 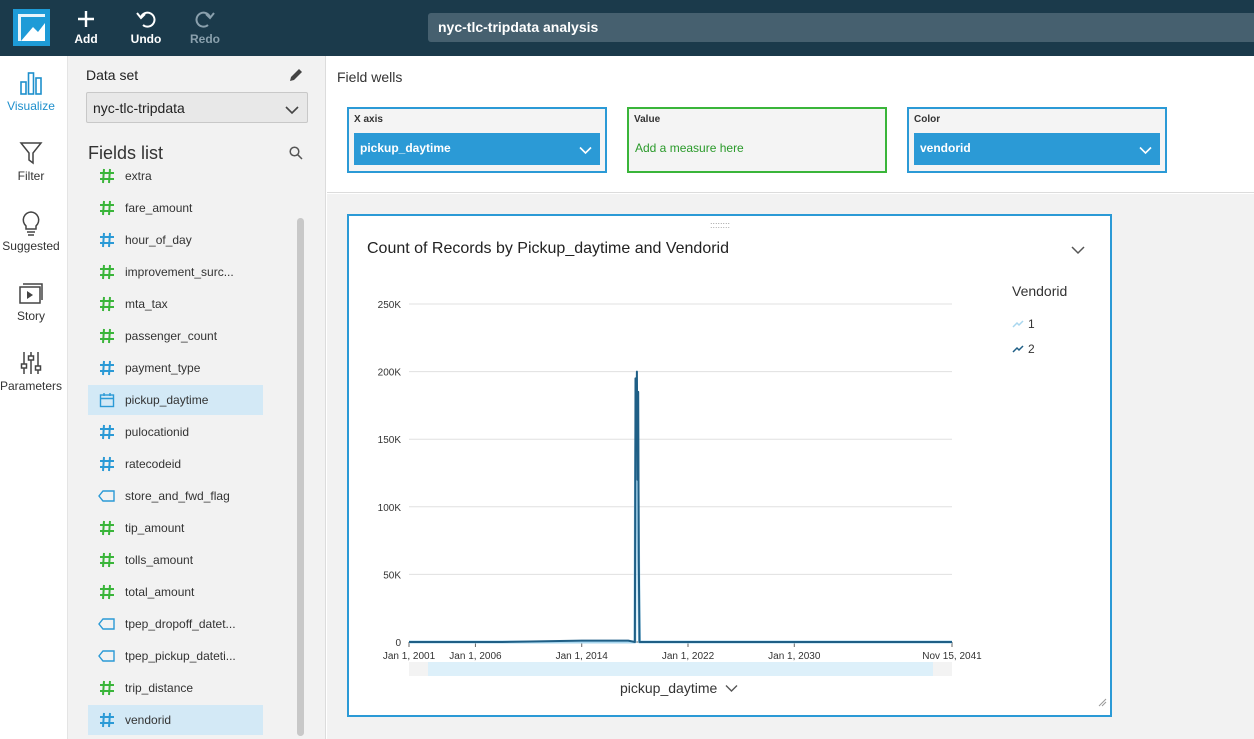 I want to click on field-item: payment_type, so click(x=175, y=368).